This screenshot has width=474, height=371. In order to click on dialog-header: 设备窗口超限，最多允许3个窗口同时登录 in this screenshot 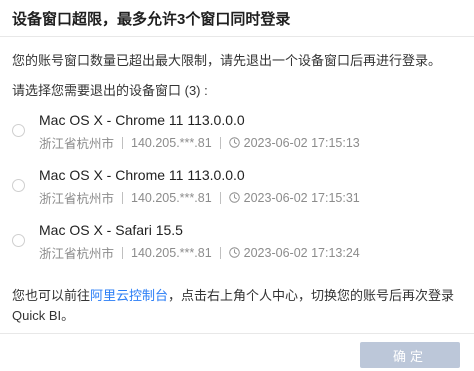, I will do `click(237, 18)`.